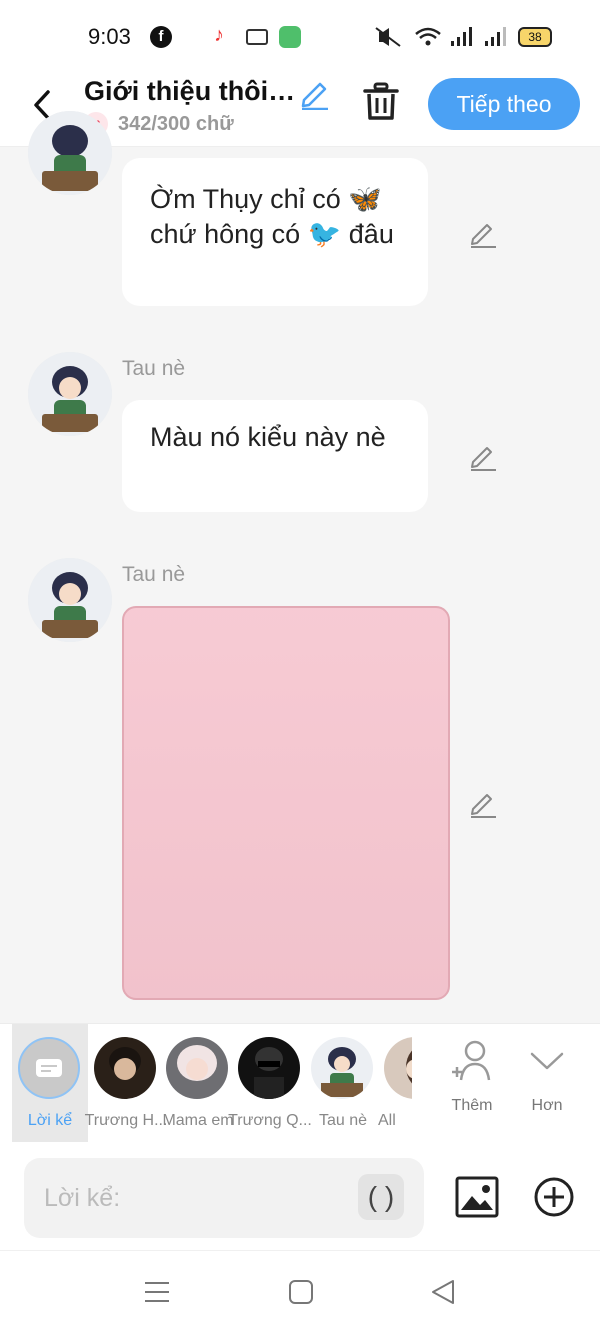 Image resolution: width=600 pixels, height=1334 pixels. What do you see at coordinates (343, 1120) in the screenshot?
I see `character-label: Tau nè` at bounding box center [343, 1120].